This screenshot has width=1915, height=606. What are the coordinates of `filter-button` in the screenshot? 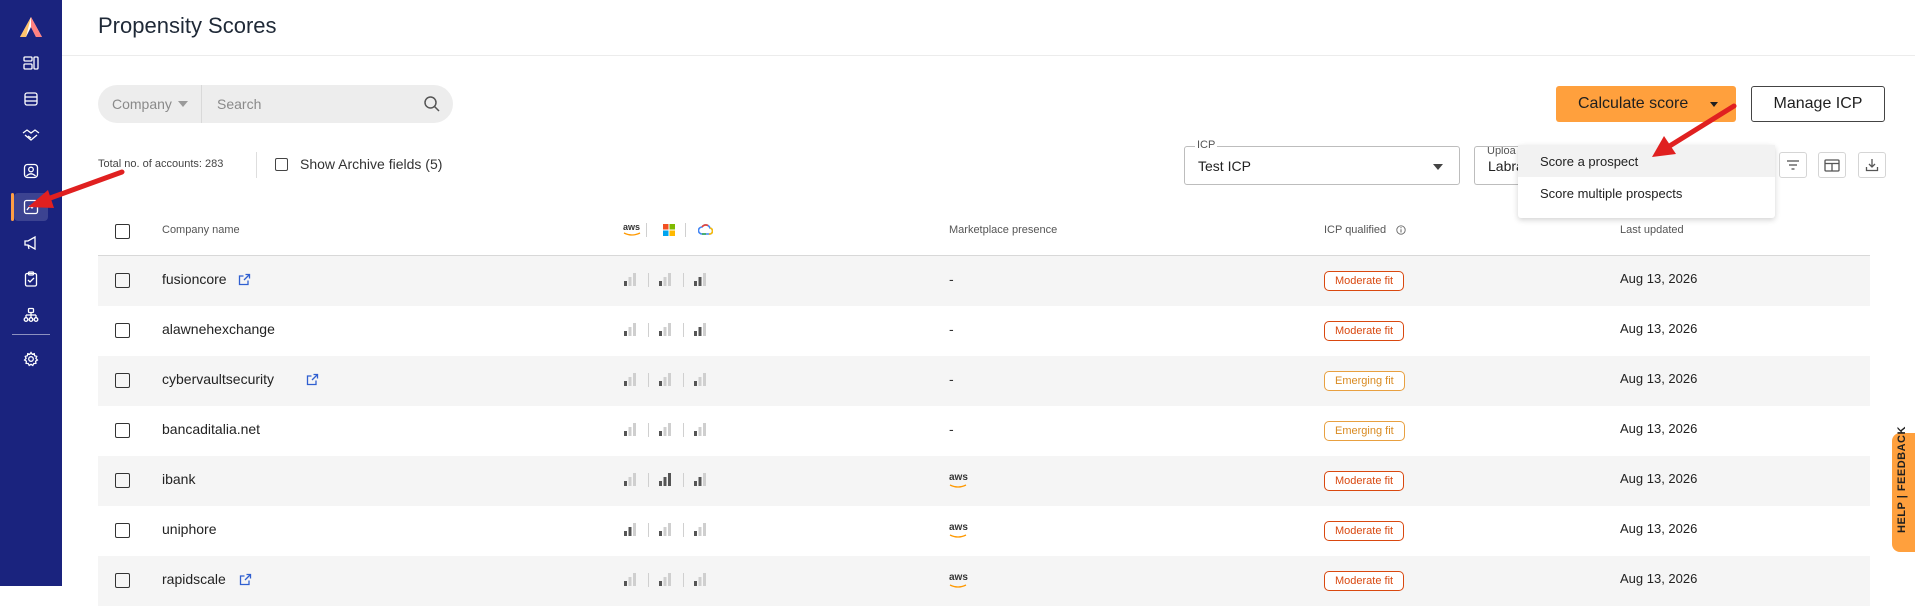 It's located at (1793, 165).